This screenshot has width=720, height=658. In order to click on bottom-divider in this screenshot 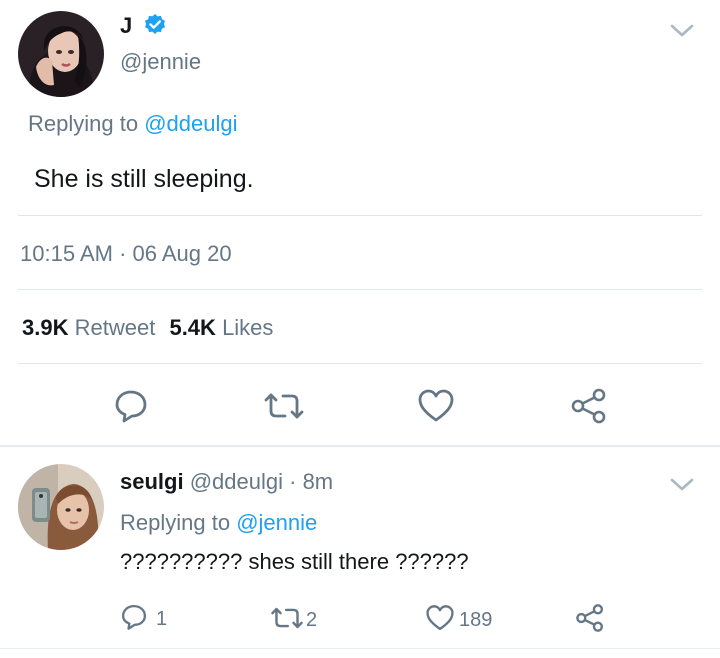, I will do `click(360, 648)`.